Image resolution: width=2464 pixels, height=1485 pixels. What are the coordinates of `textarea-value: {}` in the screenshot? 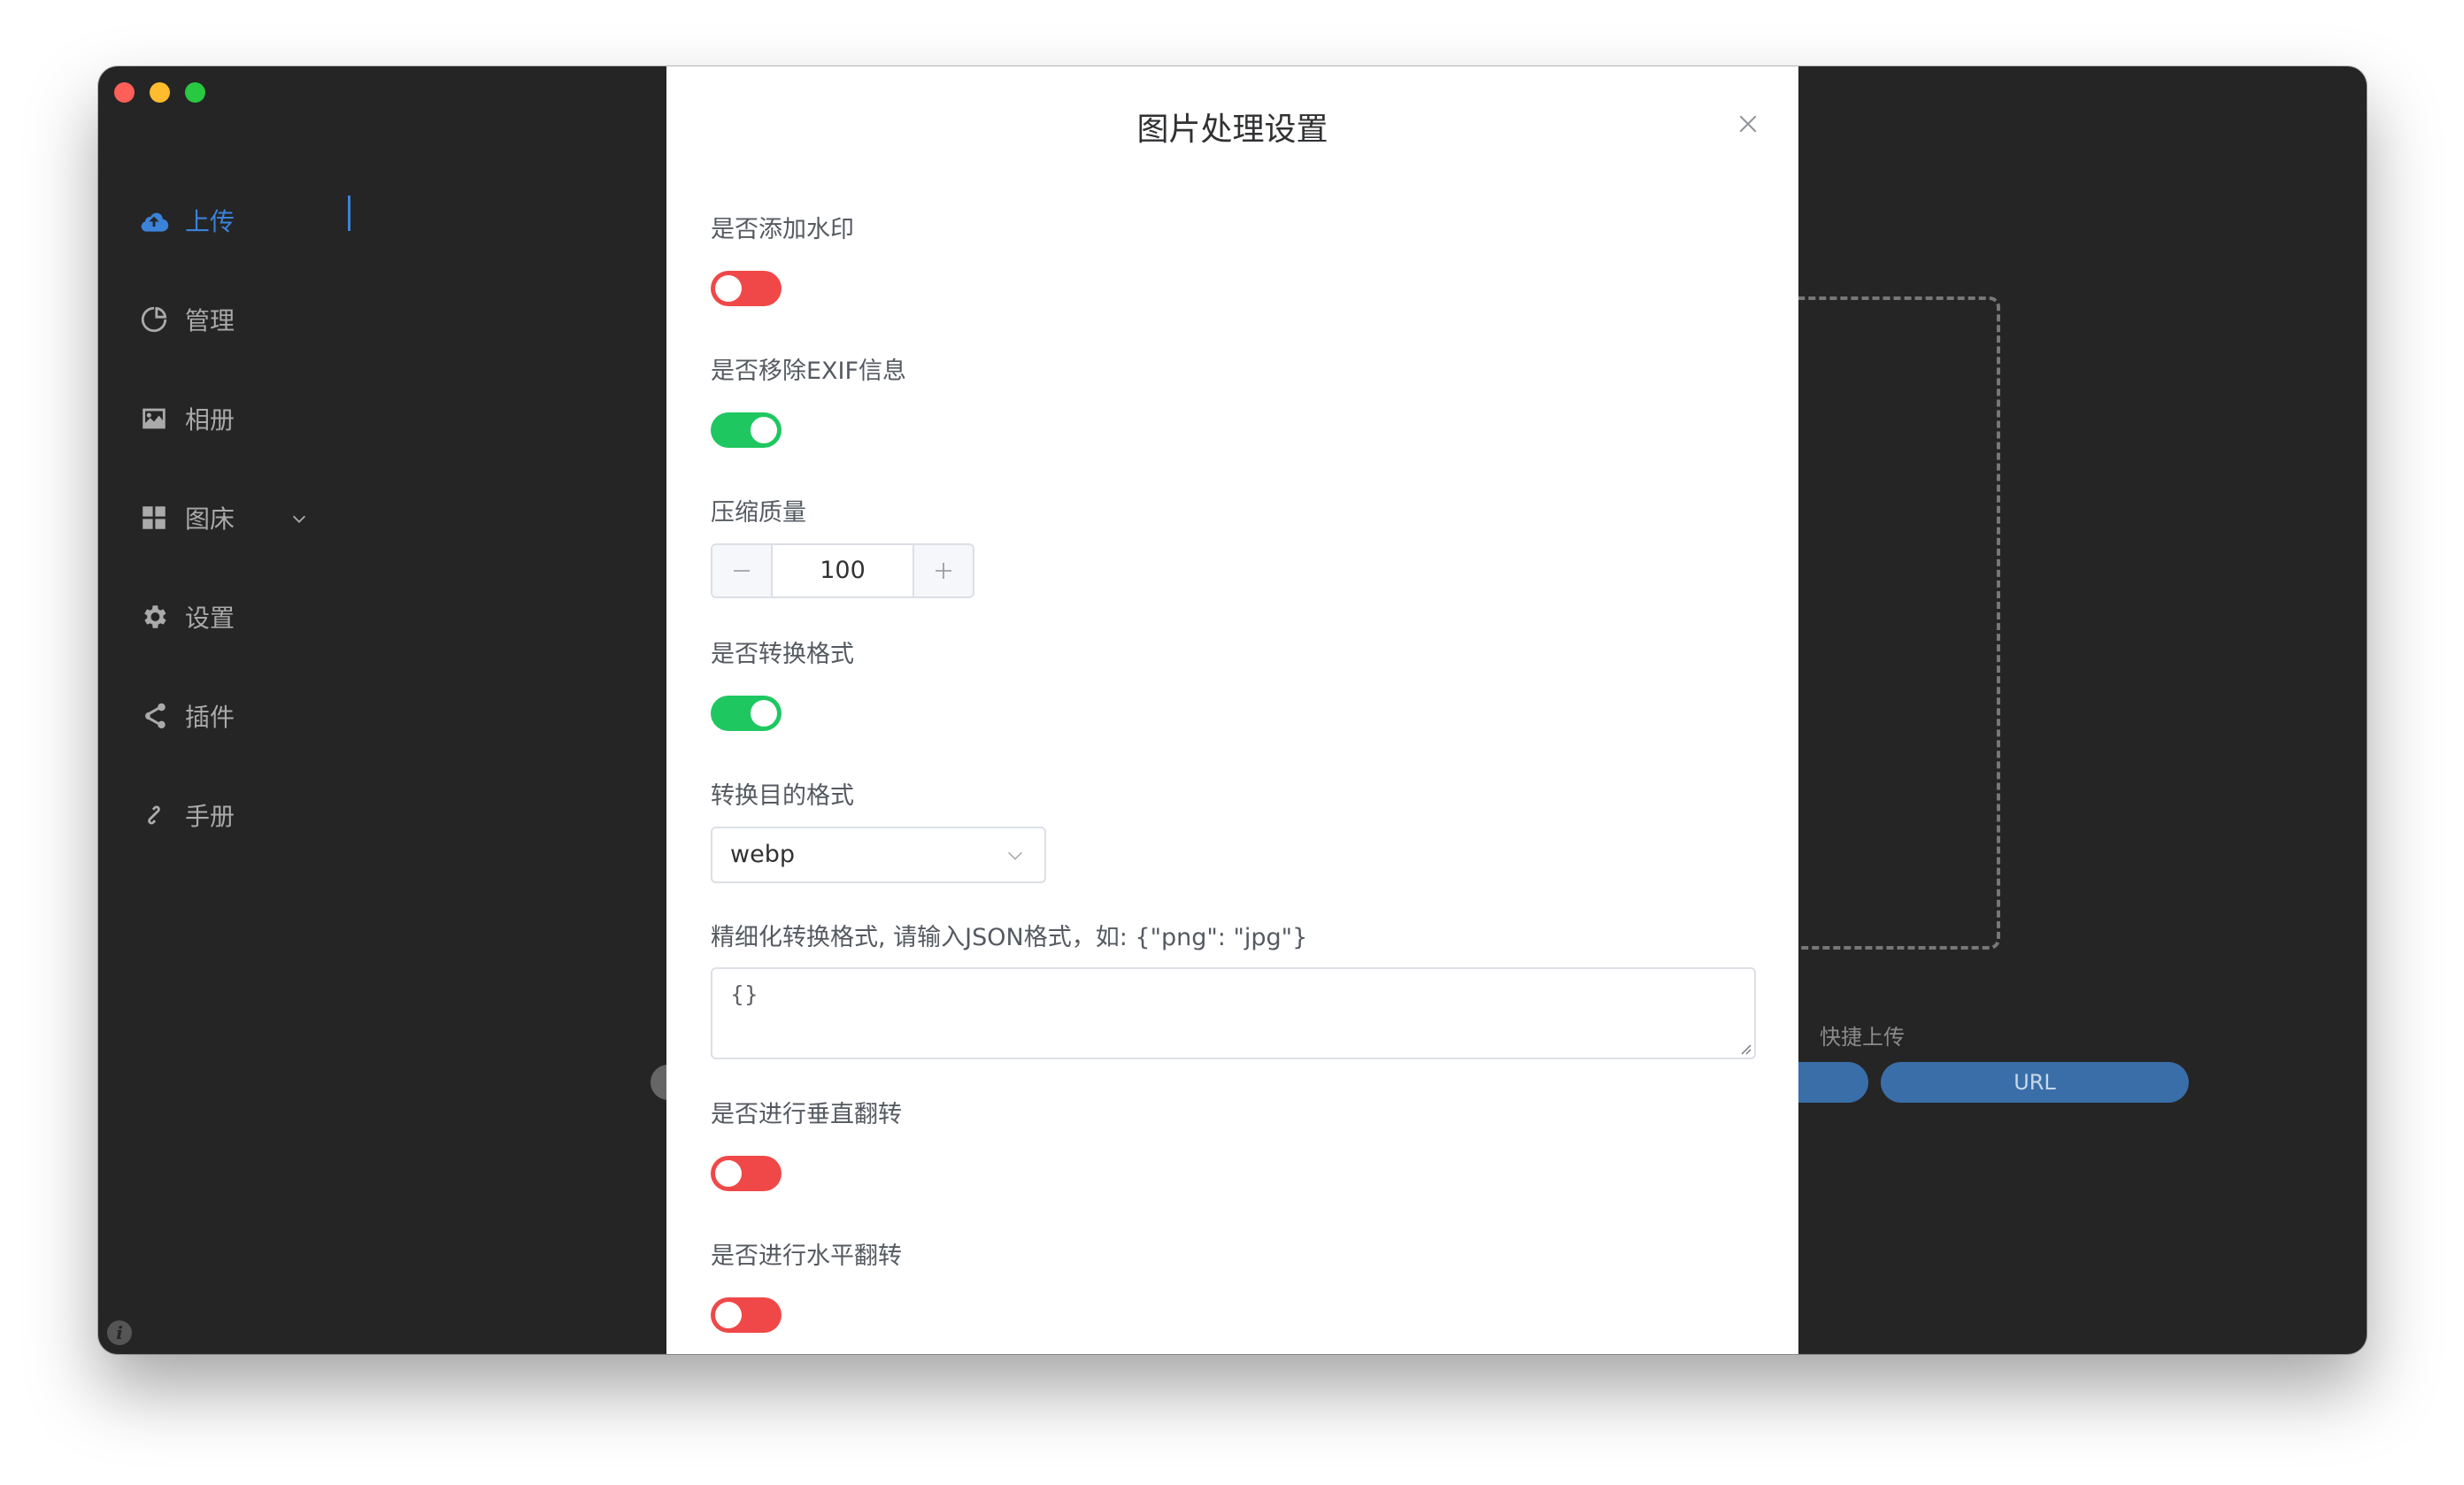 It's located at (744, 994).